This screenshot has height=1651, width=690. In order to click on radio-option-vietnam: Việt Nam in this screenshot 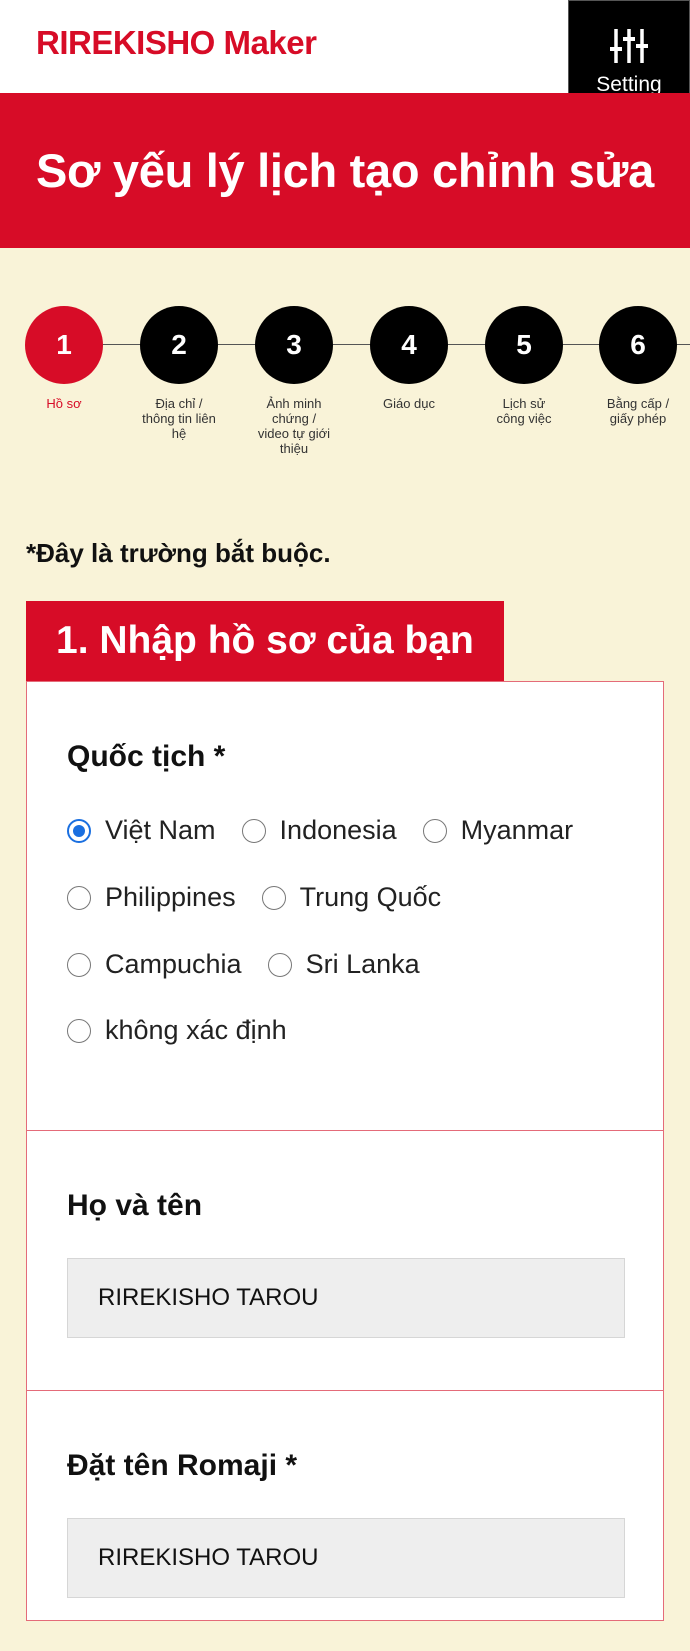, I will do `click(141, 830)`.